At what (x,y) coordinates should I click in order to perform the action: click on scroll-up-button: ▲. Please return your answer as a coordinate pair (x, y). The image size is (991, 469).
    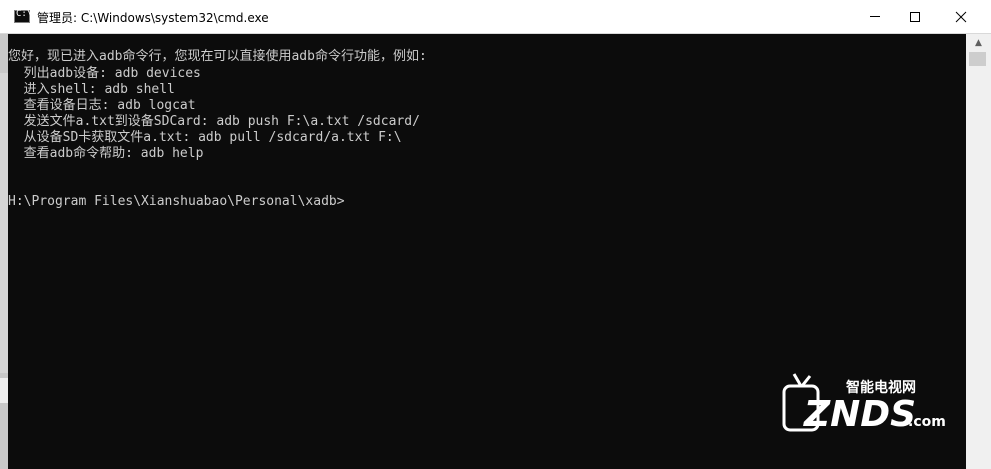
    Looking at the image, I should click on (978, 42).